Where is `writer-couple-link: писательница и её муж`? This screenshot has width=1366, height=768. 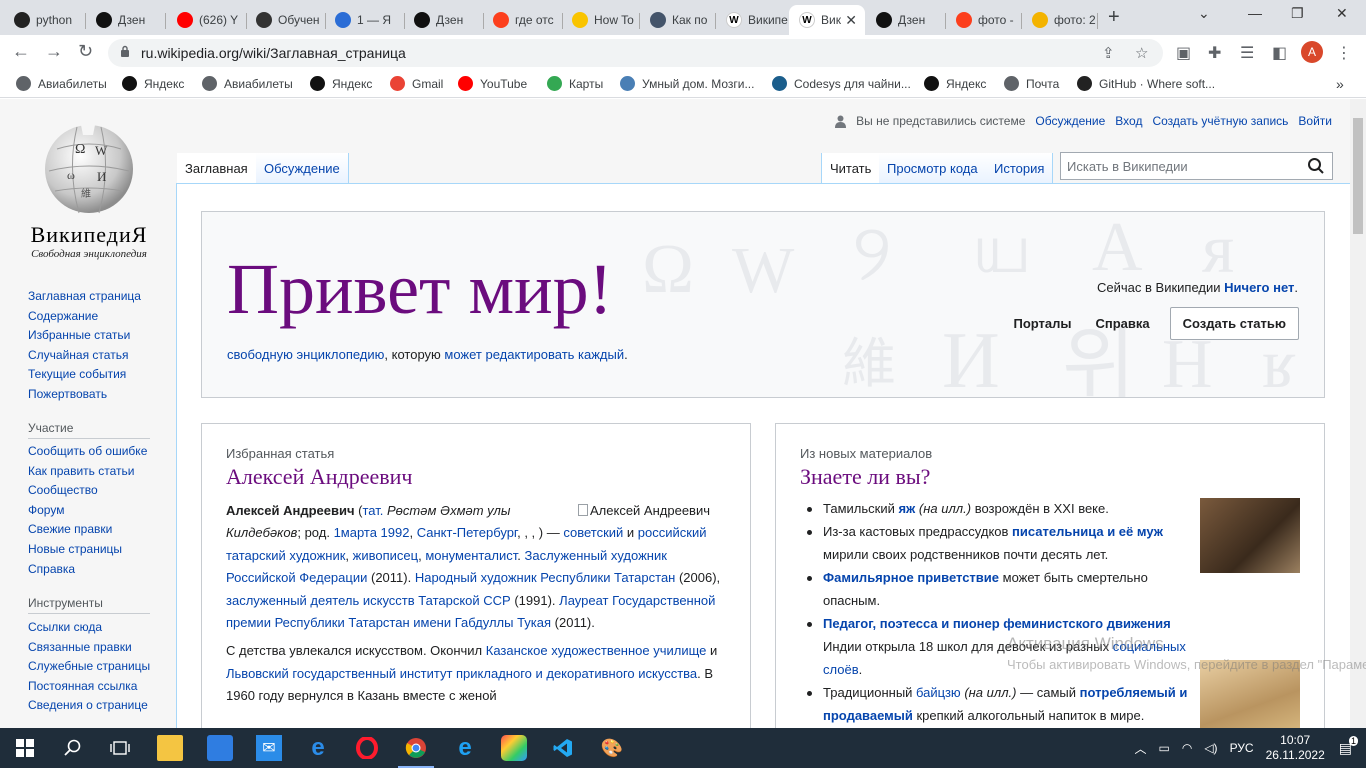 writer-couple-link: писательница и её муж is located at coordinates (1087, 531).